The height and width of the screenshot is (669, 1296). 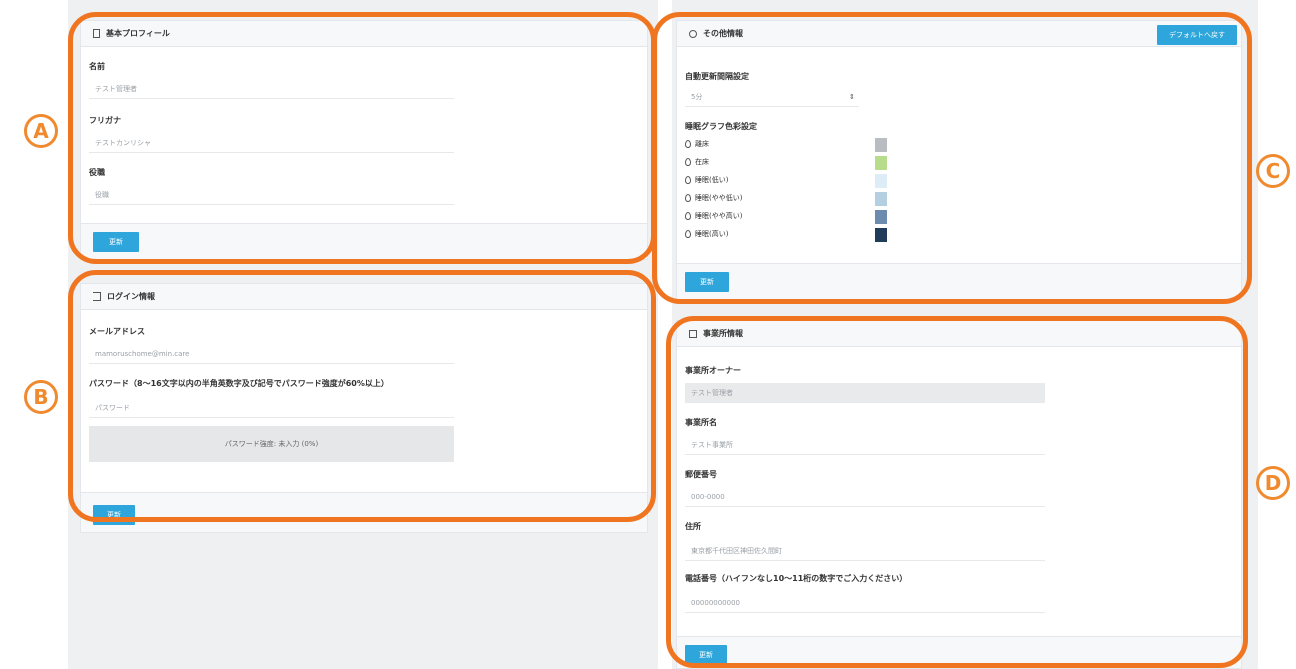 I want to click on login-icon, so click(x=97, y=296).